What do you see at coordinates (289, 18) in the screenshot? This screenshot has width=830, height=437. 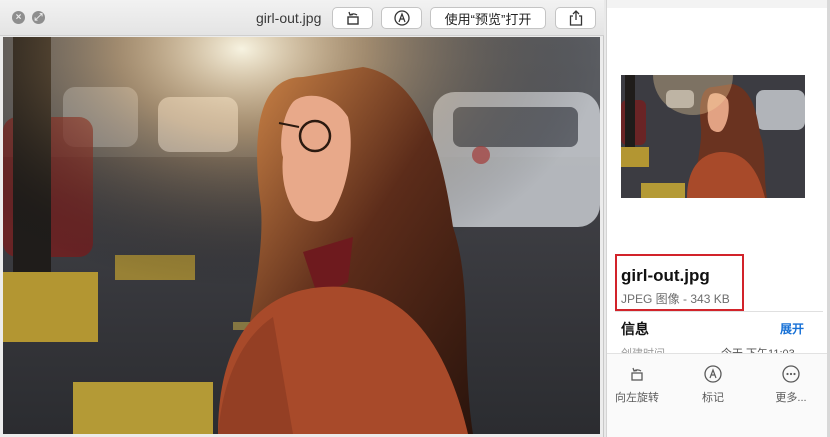 I see `window-title: girl-out.jpg` at bounding box center [289, 18].